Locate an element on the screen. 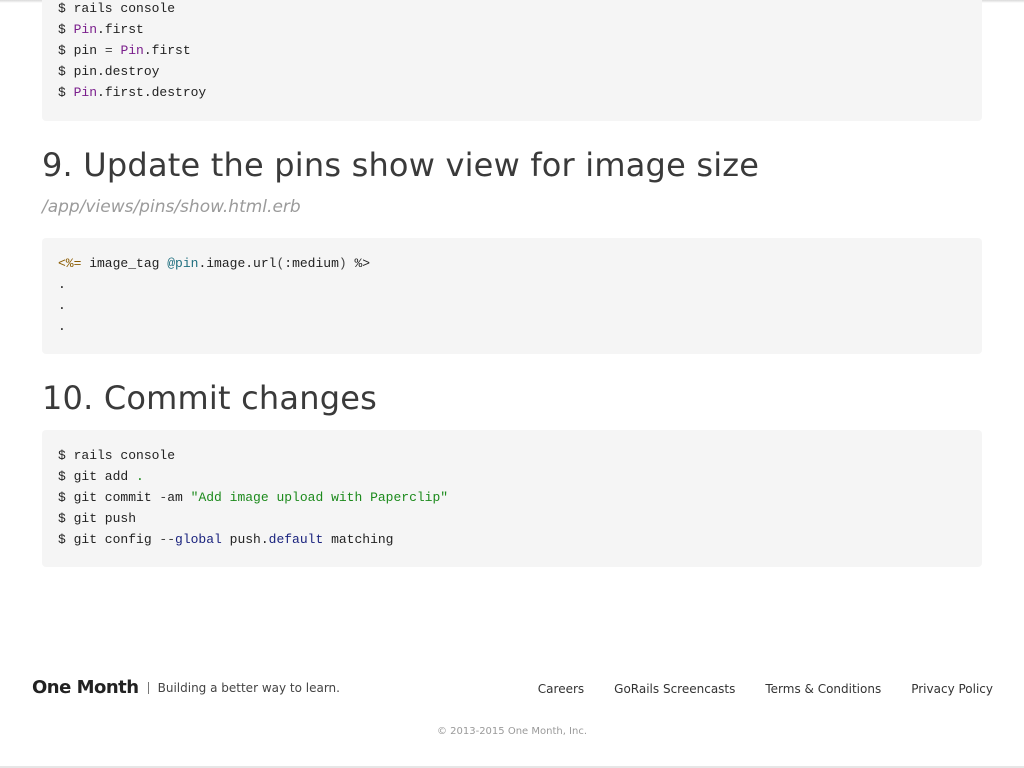  one-month-logo: One Month is located at coordinates (85, 687).